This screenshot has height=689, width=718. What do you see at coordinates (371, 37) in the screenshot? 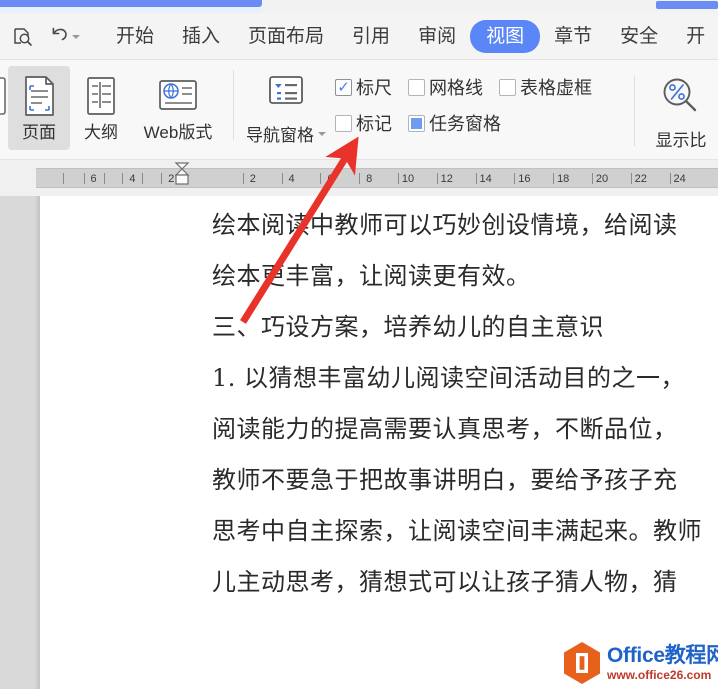
I see `tab-yinyong: 引用` at bounding box center [371, 37].